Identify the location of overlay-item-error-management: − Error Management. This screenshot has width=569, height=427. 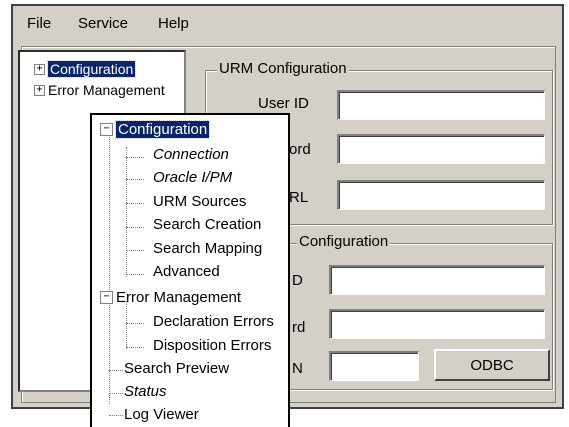
(170, 297).